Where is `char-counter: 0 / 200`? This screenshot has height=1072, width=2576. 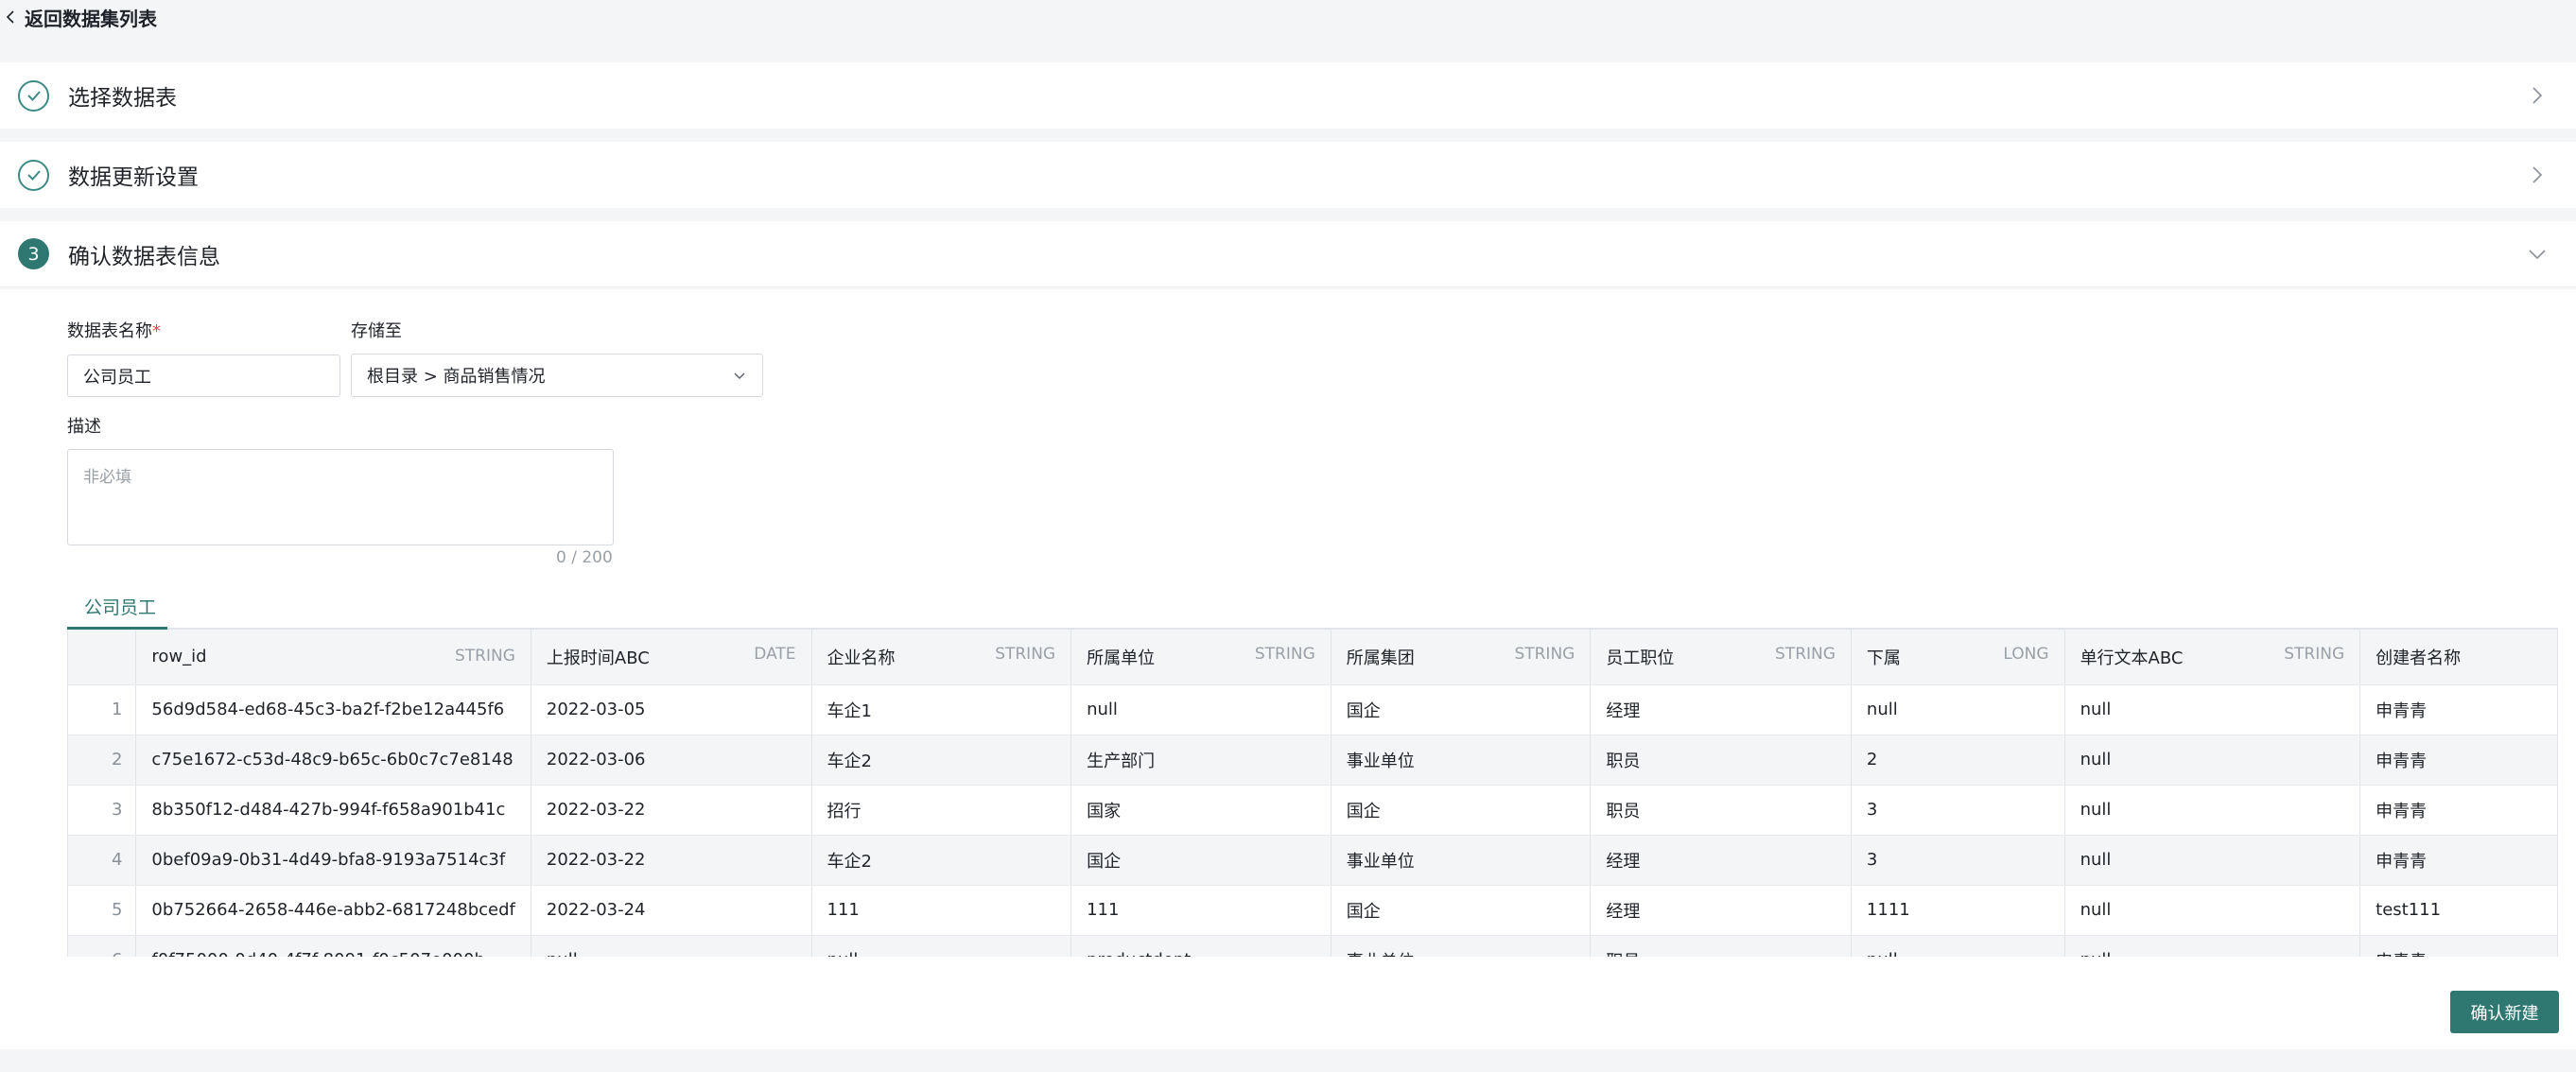 char-counter: 0 / 200 is located at coordinates (584, 557).